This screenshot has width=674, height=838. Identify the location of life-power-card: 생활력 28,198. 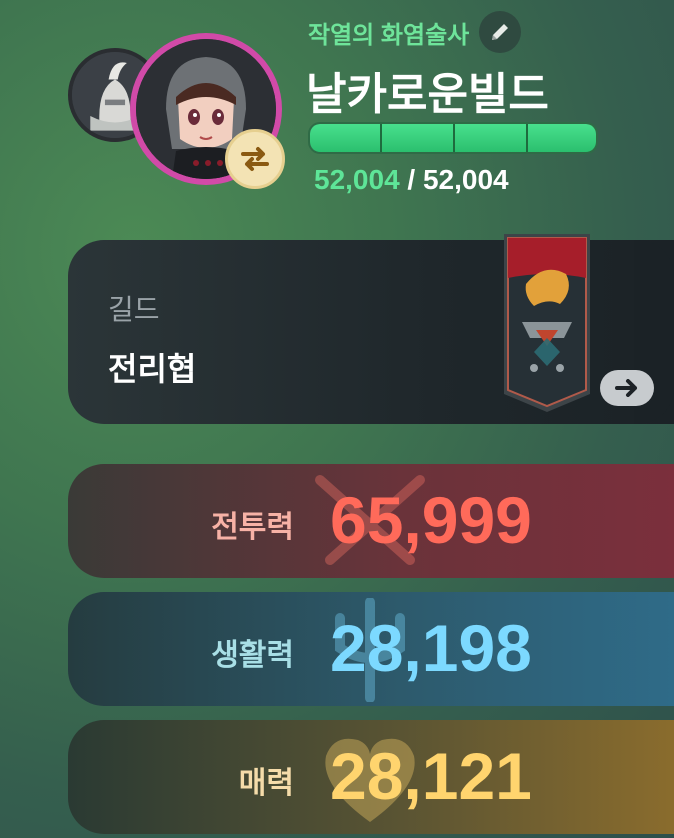
(371, 649).